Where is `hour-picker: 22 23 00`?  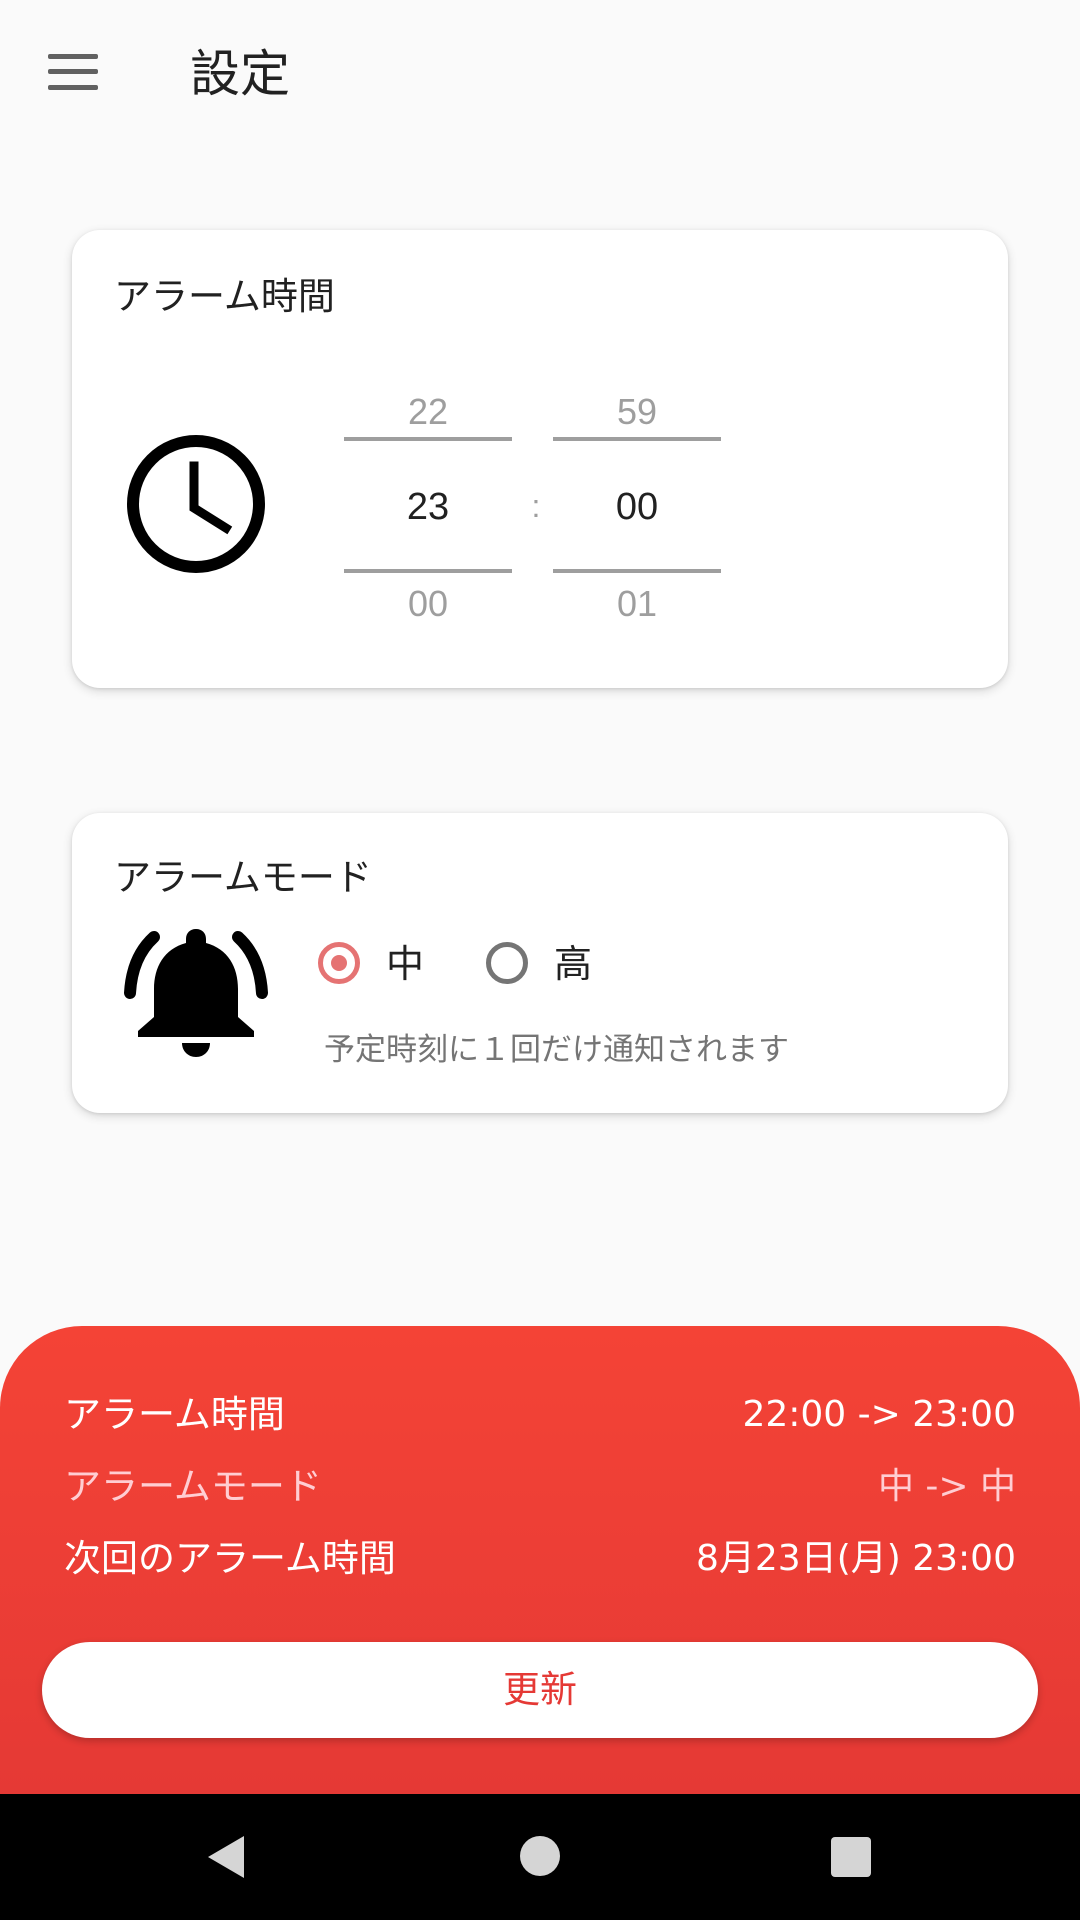 hour-picker: 22 23 00 is located at coordinates (428, 502).